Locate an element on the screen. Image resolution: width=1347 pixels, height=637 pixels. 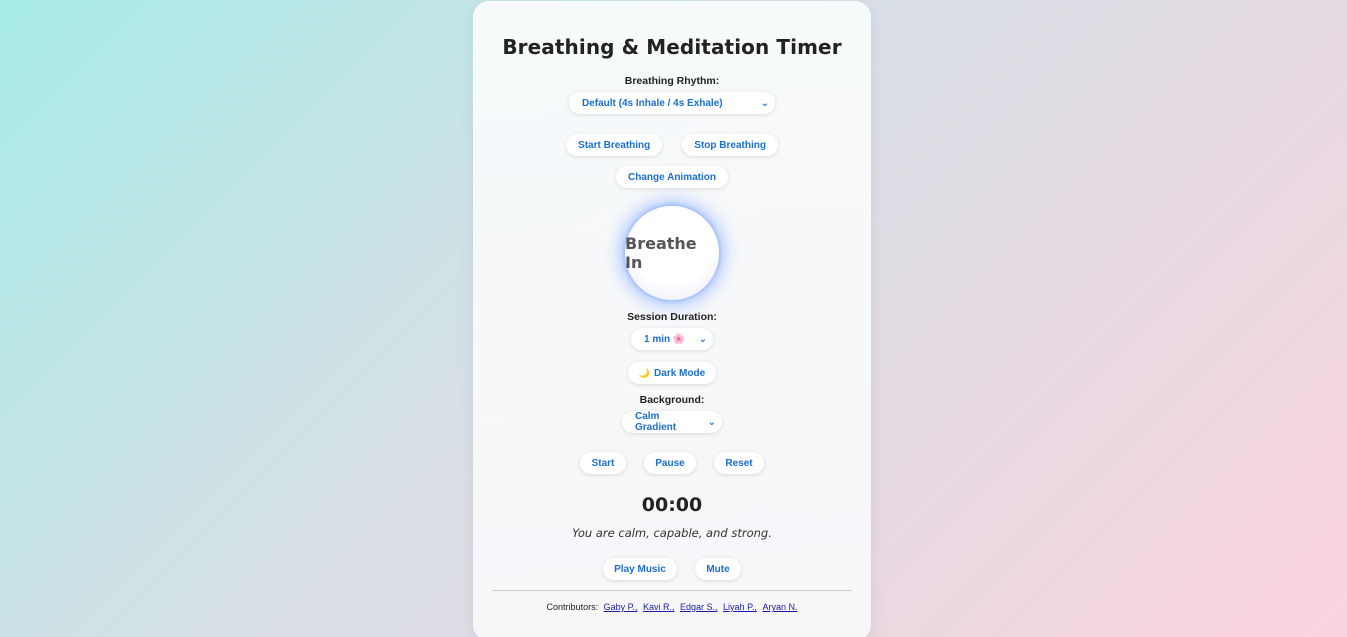
rhythm-select: Default (4s Inhale / 4s Exhale) ⌄ is located at coordinates (672, 103).